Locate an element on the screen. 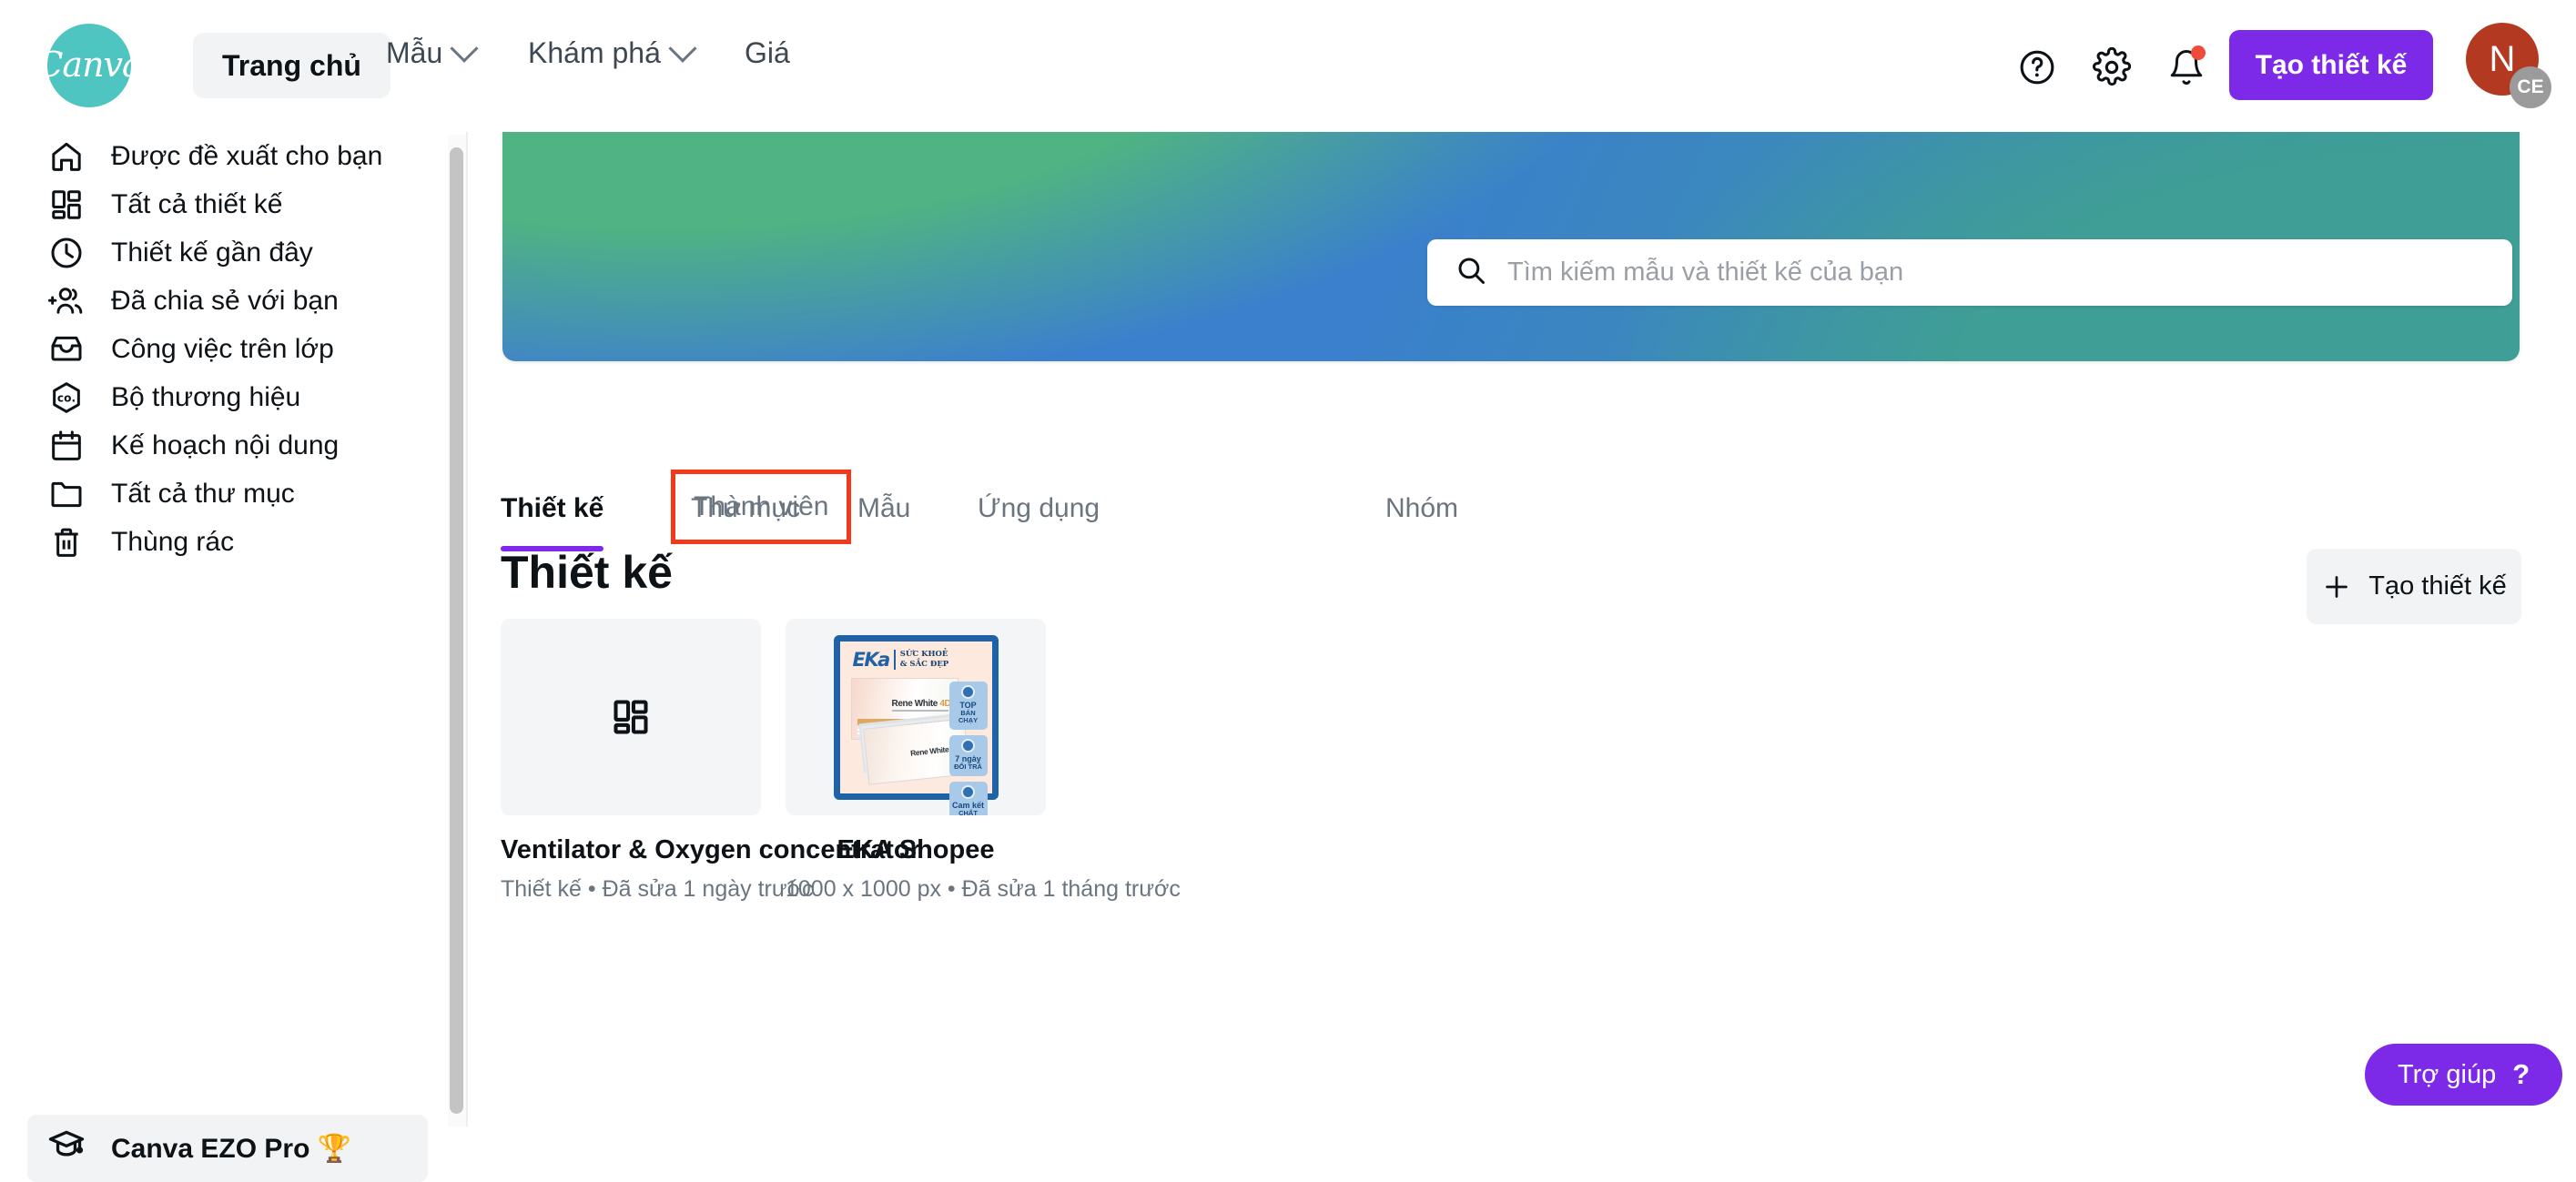  svg-text: co. is located at coordinates (66, 398).